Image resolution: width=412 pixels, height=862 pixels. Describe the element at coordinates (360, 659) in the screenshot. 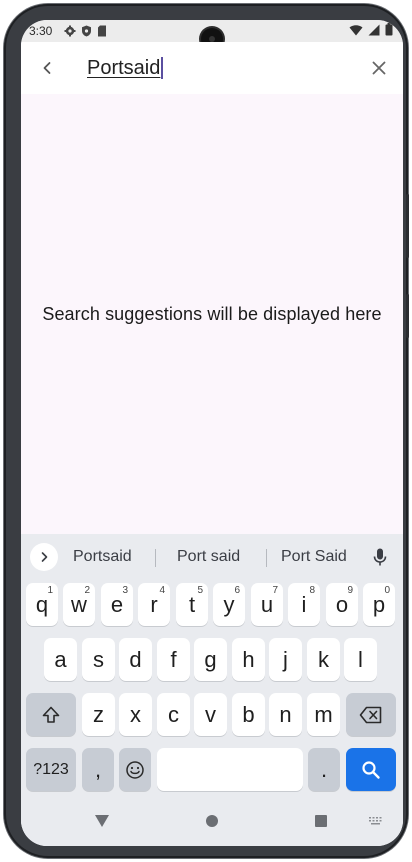

I see `key-l: l` at that location.